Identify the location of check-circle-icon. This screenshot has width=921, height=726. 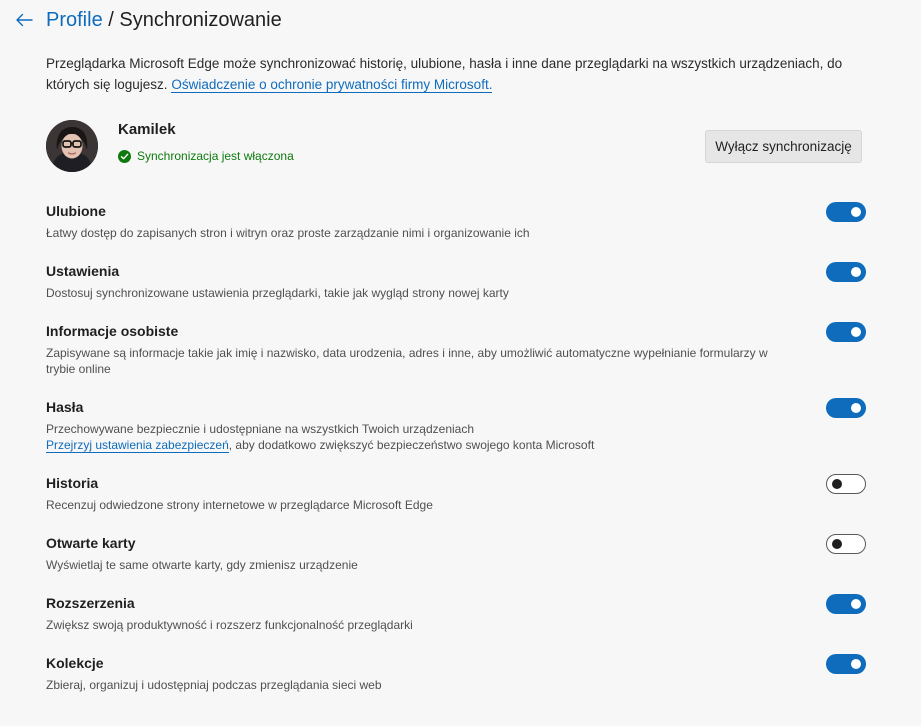
(124, 156).